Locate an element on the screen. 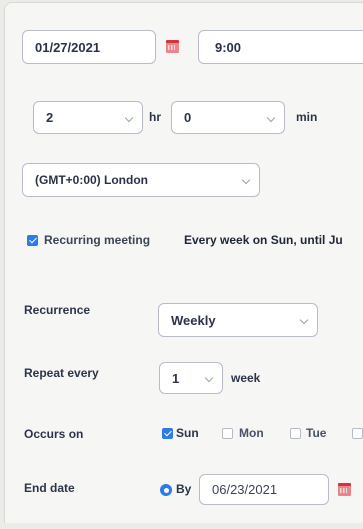 The height and width of the screenshot is (529, 363). end-by-label: By is located at coordinates (184, 489).